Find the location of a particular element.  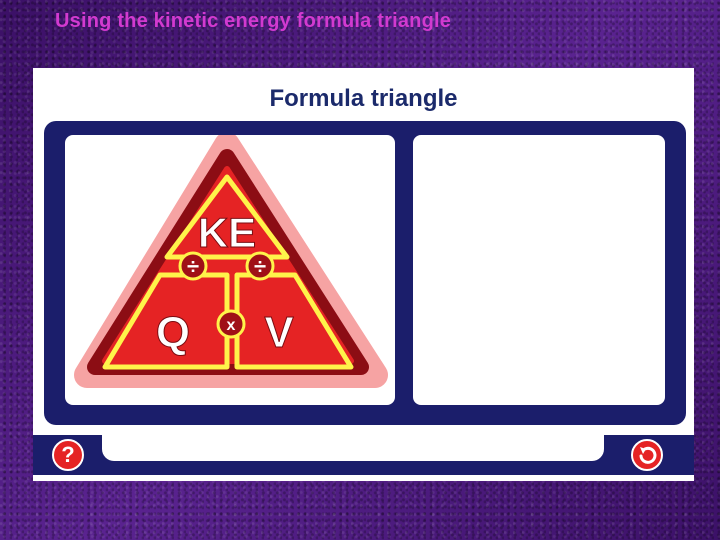

q-label: Q is located at coordinates (173, 332).